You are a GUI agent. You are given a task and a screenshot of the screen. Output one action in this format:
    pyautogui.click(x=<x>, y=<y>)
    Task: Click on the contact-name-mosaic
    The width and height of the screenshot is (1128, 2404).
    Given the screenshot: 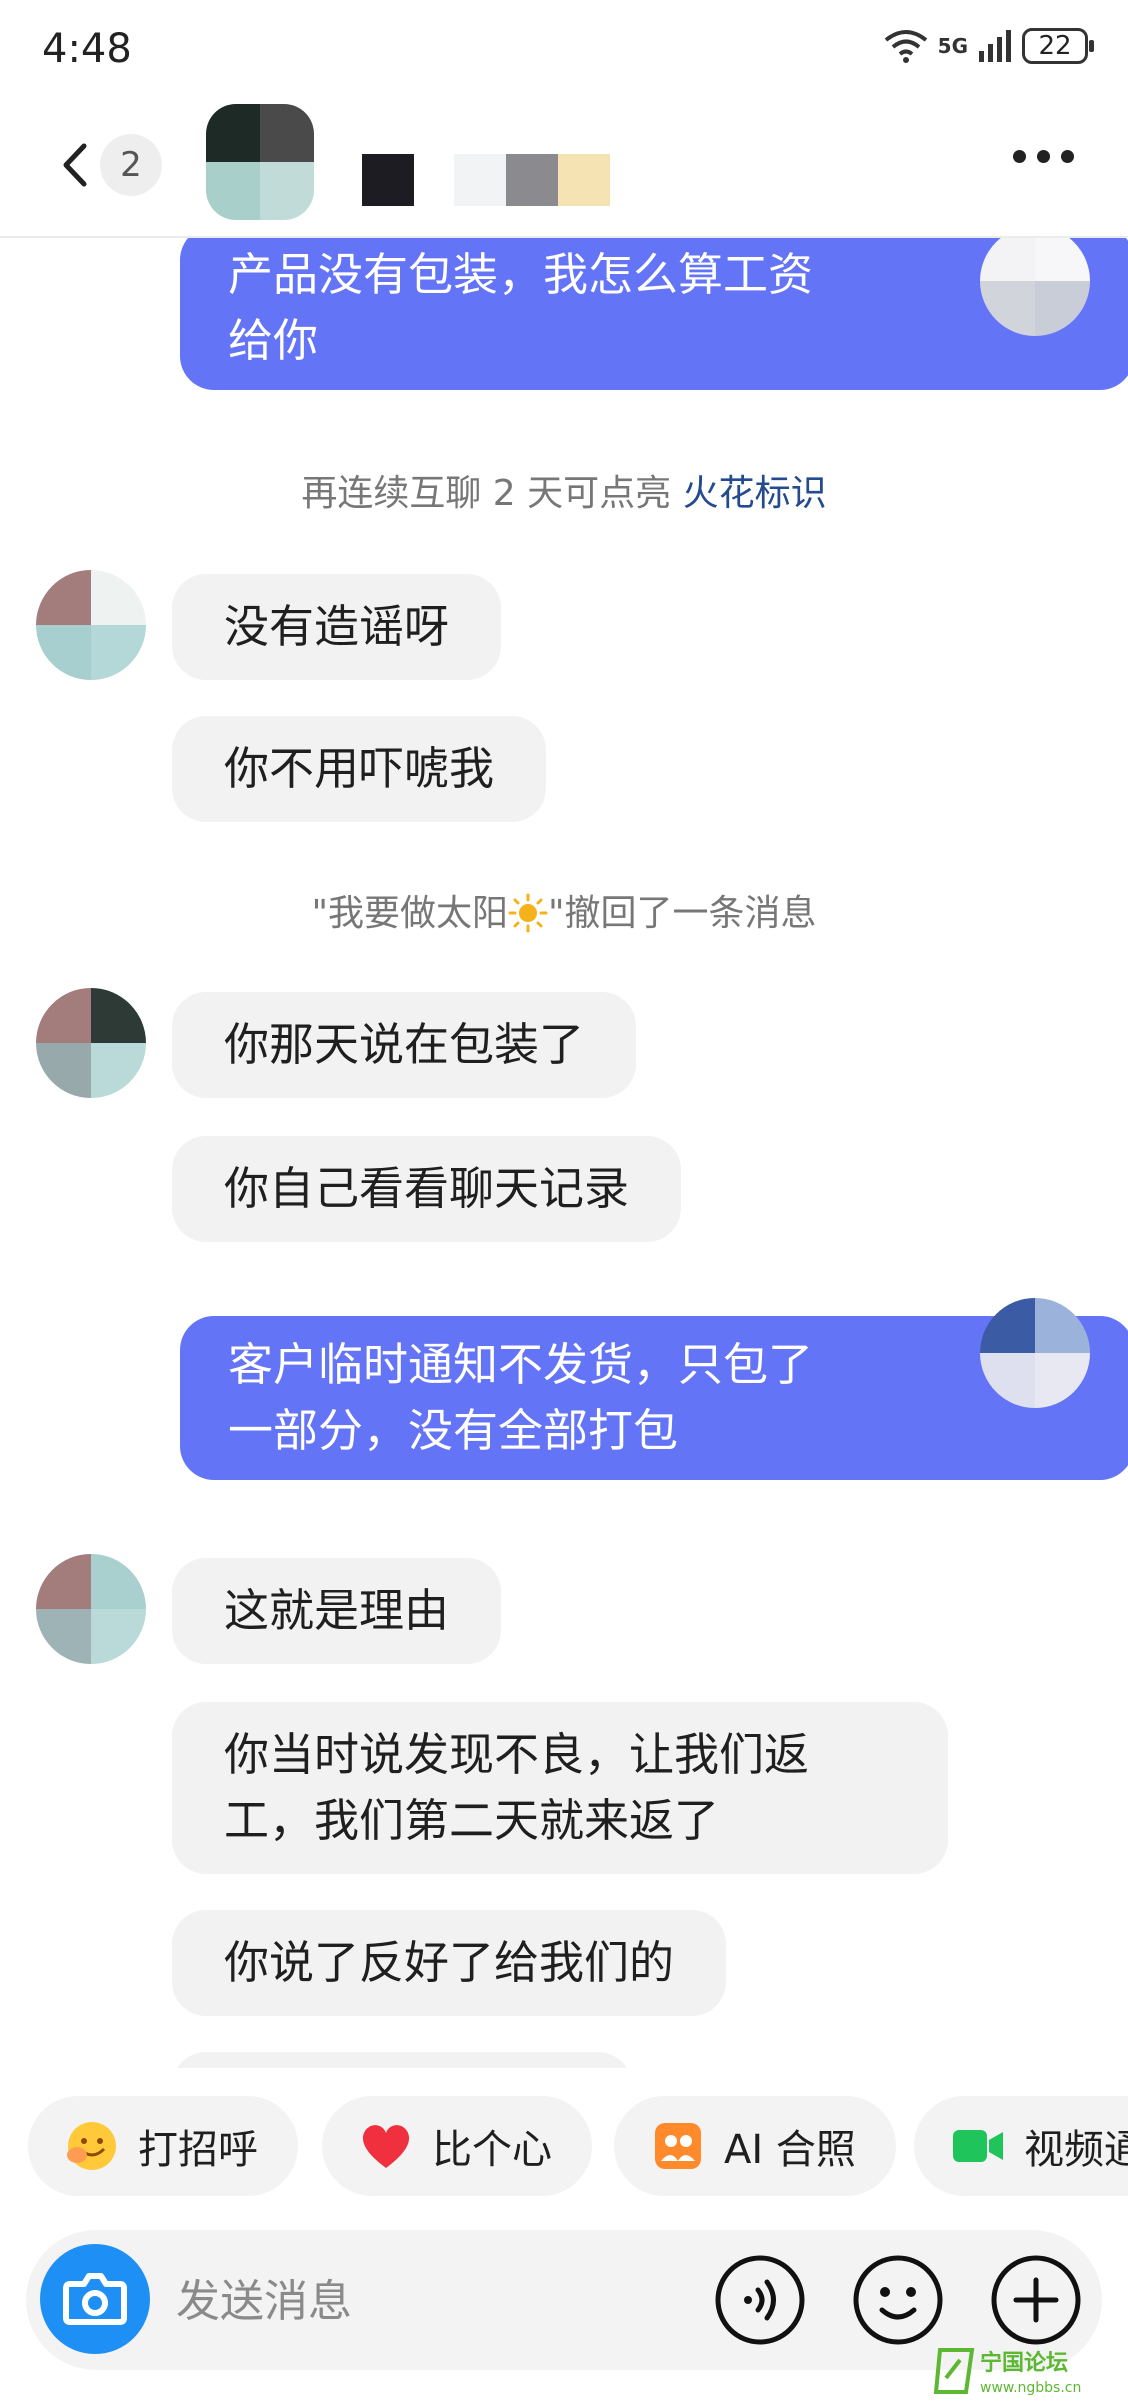 What is the action you would take?
    pyautogui.click(x=486, y=178)
    